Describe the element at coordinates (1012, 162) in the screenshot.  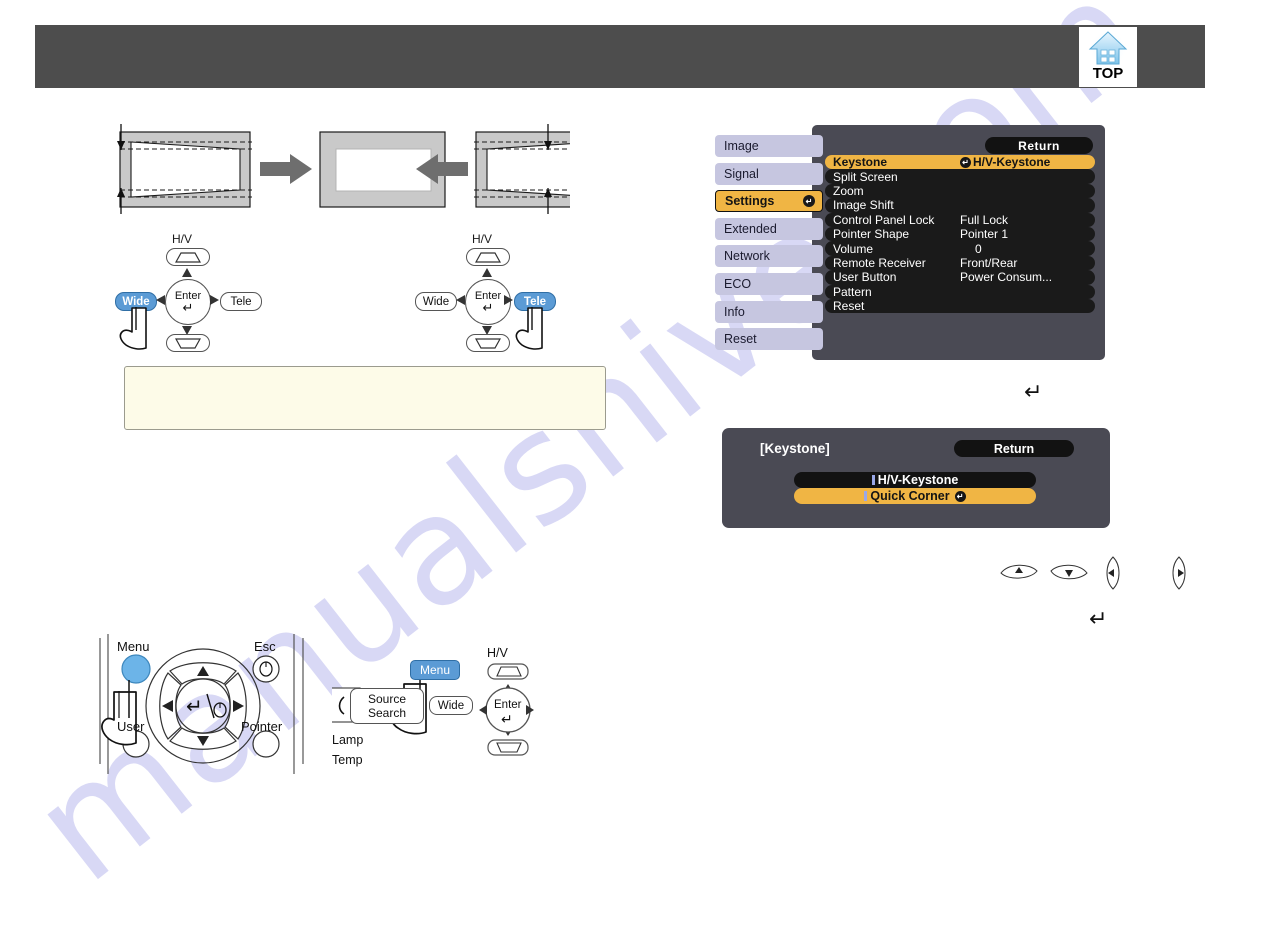
I see `menu-value-keystone: H/V-Keystone` at that location.